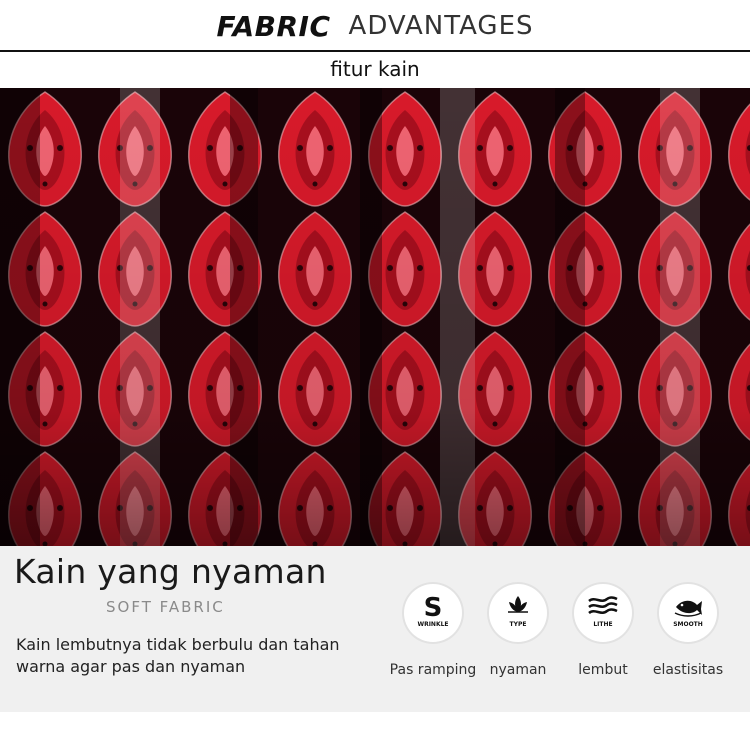 This screenshot has height=734, width=750. What do you see at coordinates (441, 26) in the screenshot?
I see `title-light: ADVANTAGES` at bounding box center [441, 26].